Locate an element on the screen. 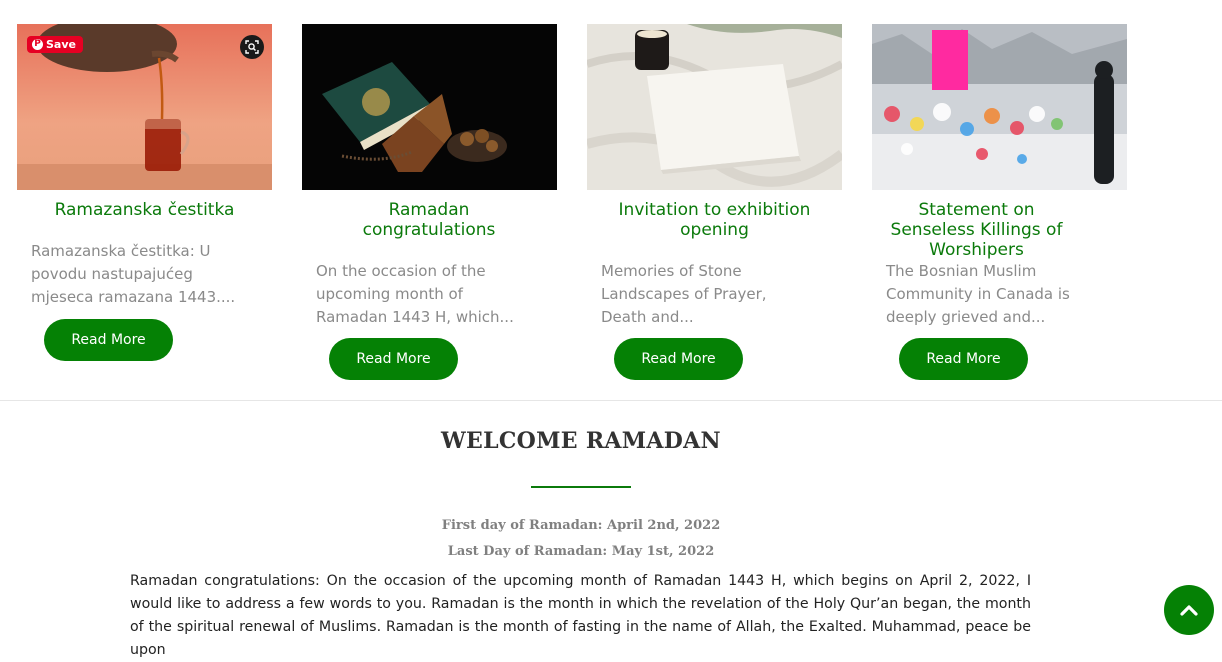 This screenshot has width=1222, height=662. visual-search-button is located at coordinates (252, 47).